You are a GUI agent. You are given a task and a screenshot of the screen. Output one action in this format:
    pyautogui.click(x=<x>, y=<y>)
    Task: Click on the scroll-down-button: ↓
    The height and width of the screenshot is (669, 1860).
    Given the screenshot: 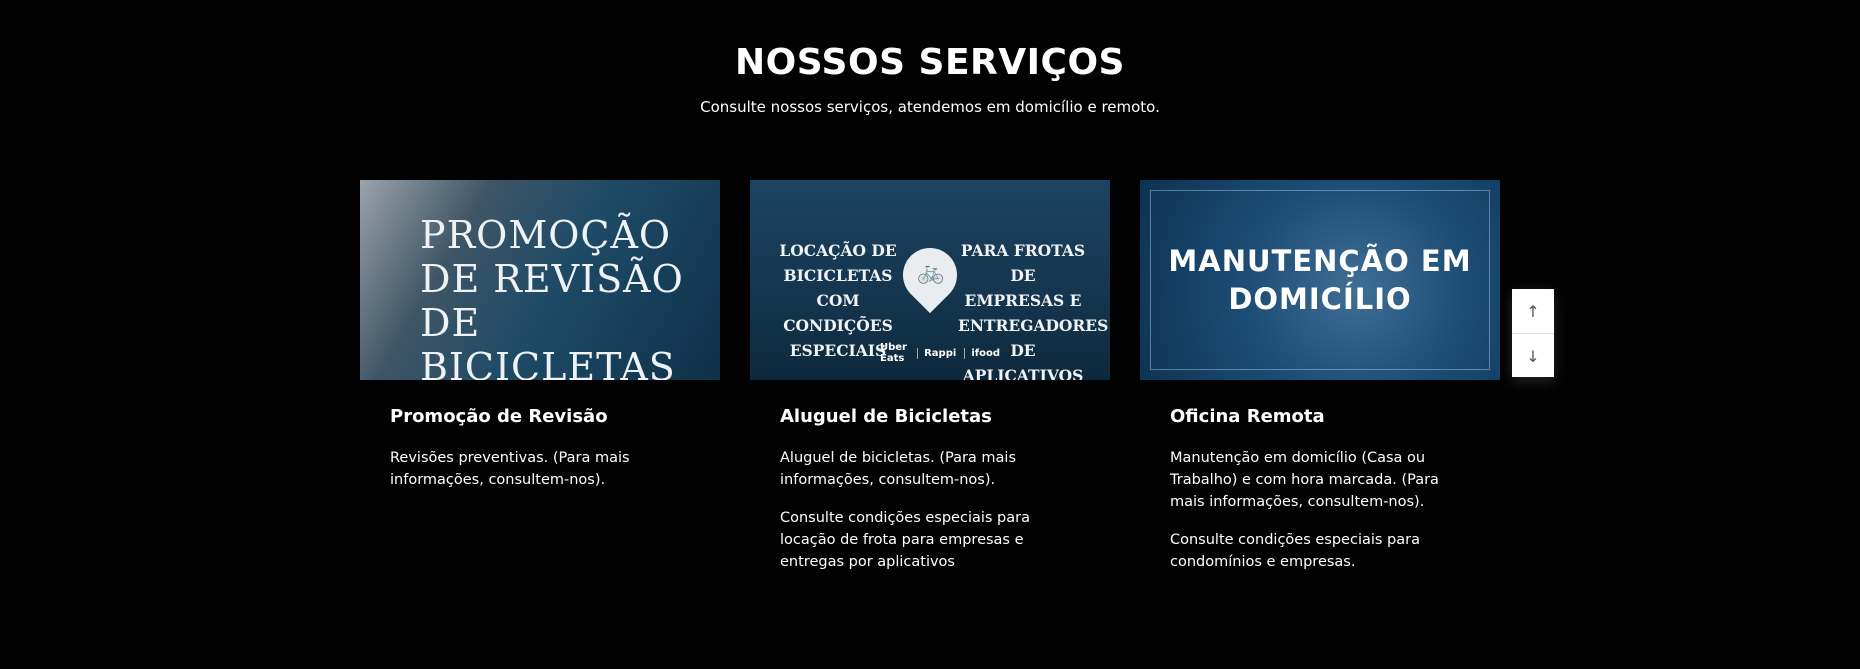 What is the action you would take?
    pyautogui.click(x=1533, y=355)
    